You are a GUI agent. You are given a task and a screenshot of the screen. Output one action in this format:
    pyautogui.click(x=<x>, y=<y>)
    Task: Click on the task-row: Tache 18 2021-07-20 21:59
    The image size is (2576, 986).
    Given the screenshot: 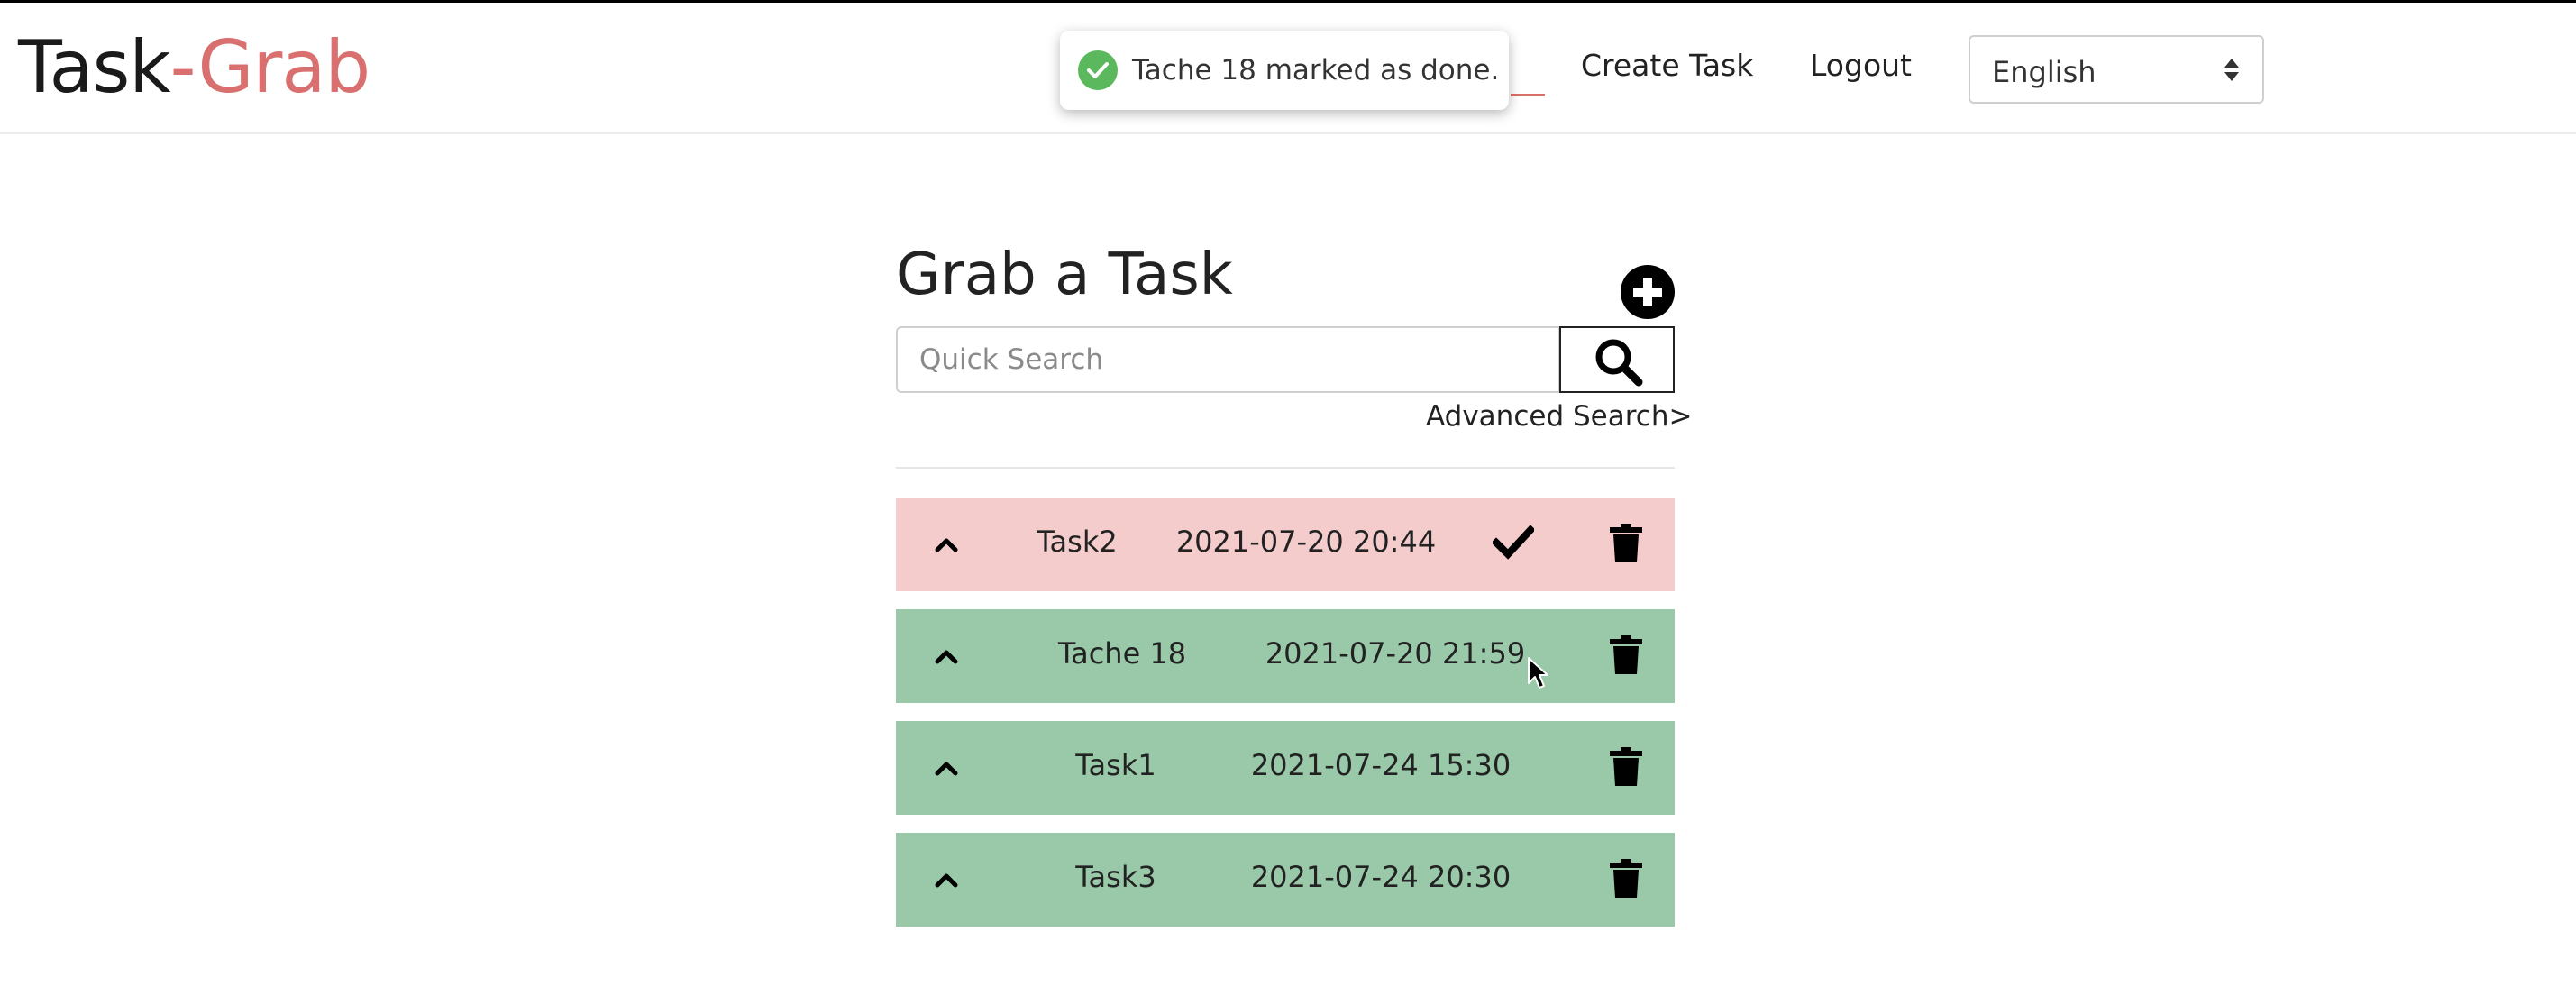 What is the action you would take?
    pyautogui.click(x=1285, y=656)
    